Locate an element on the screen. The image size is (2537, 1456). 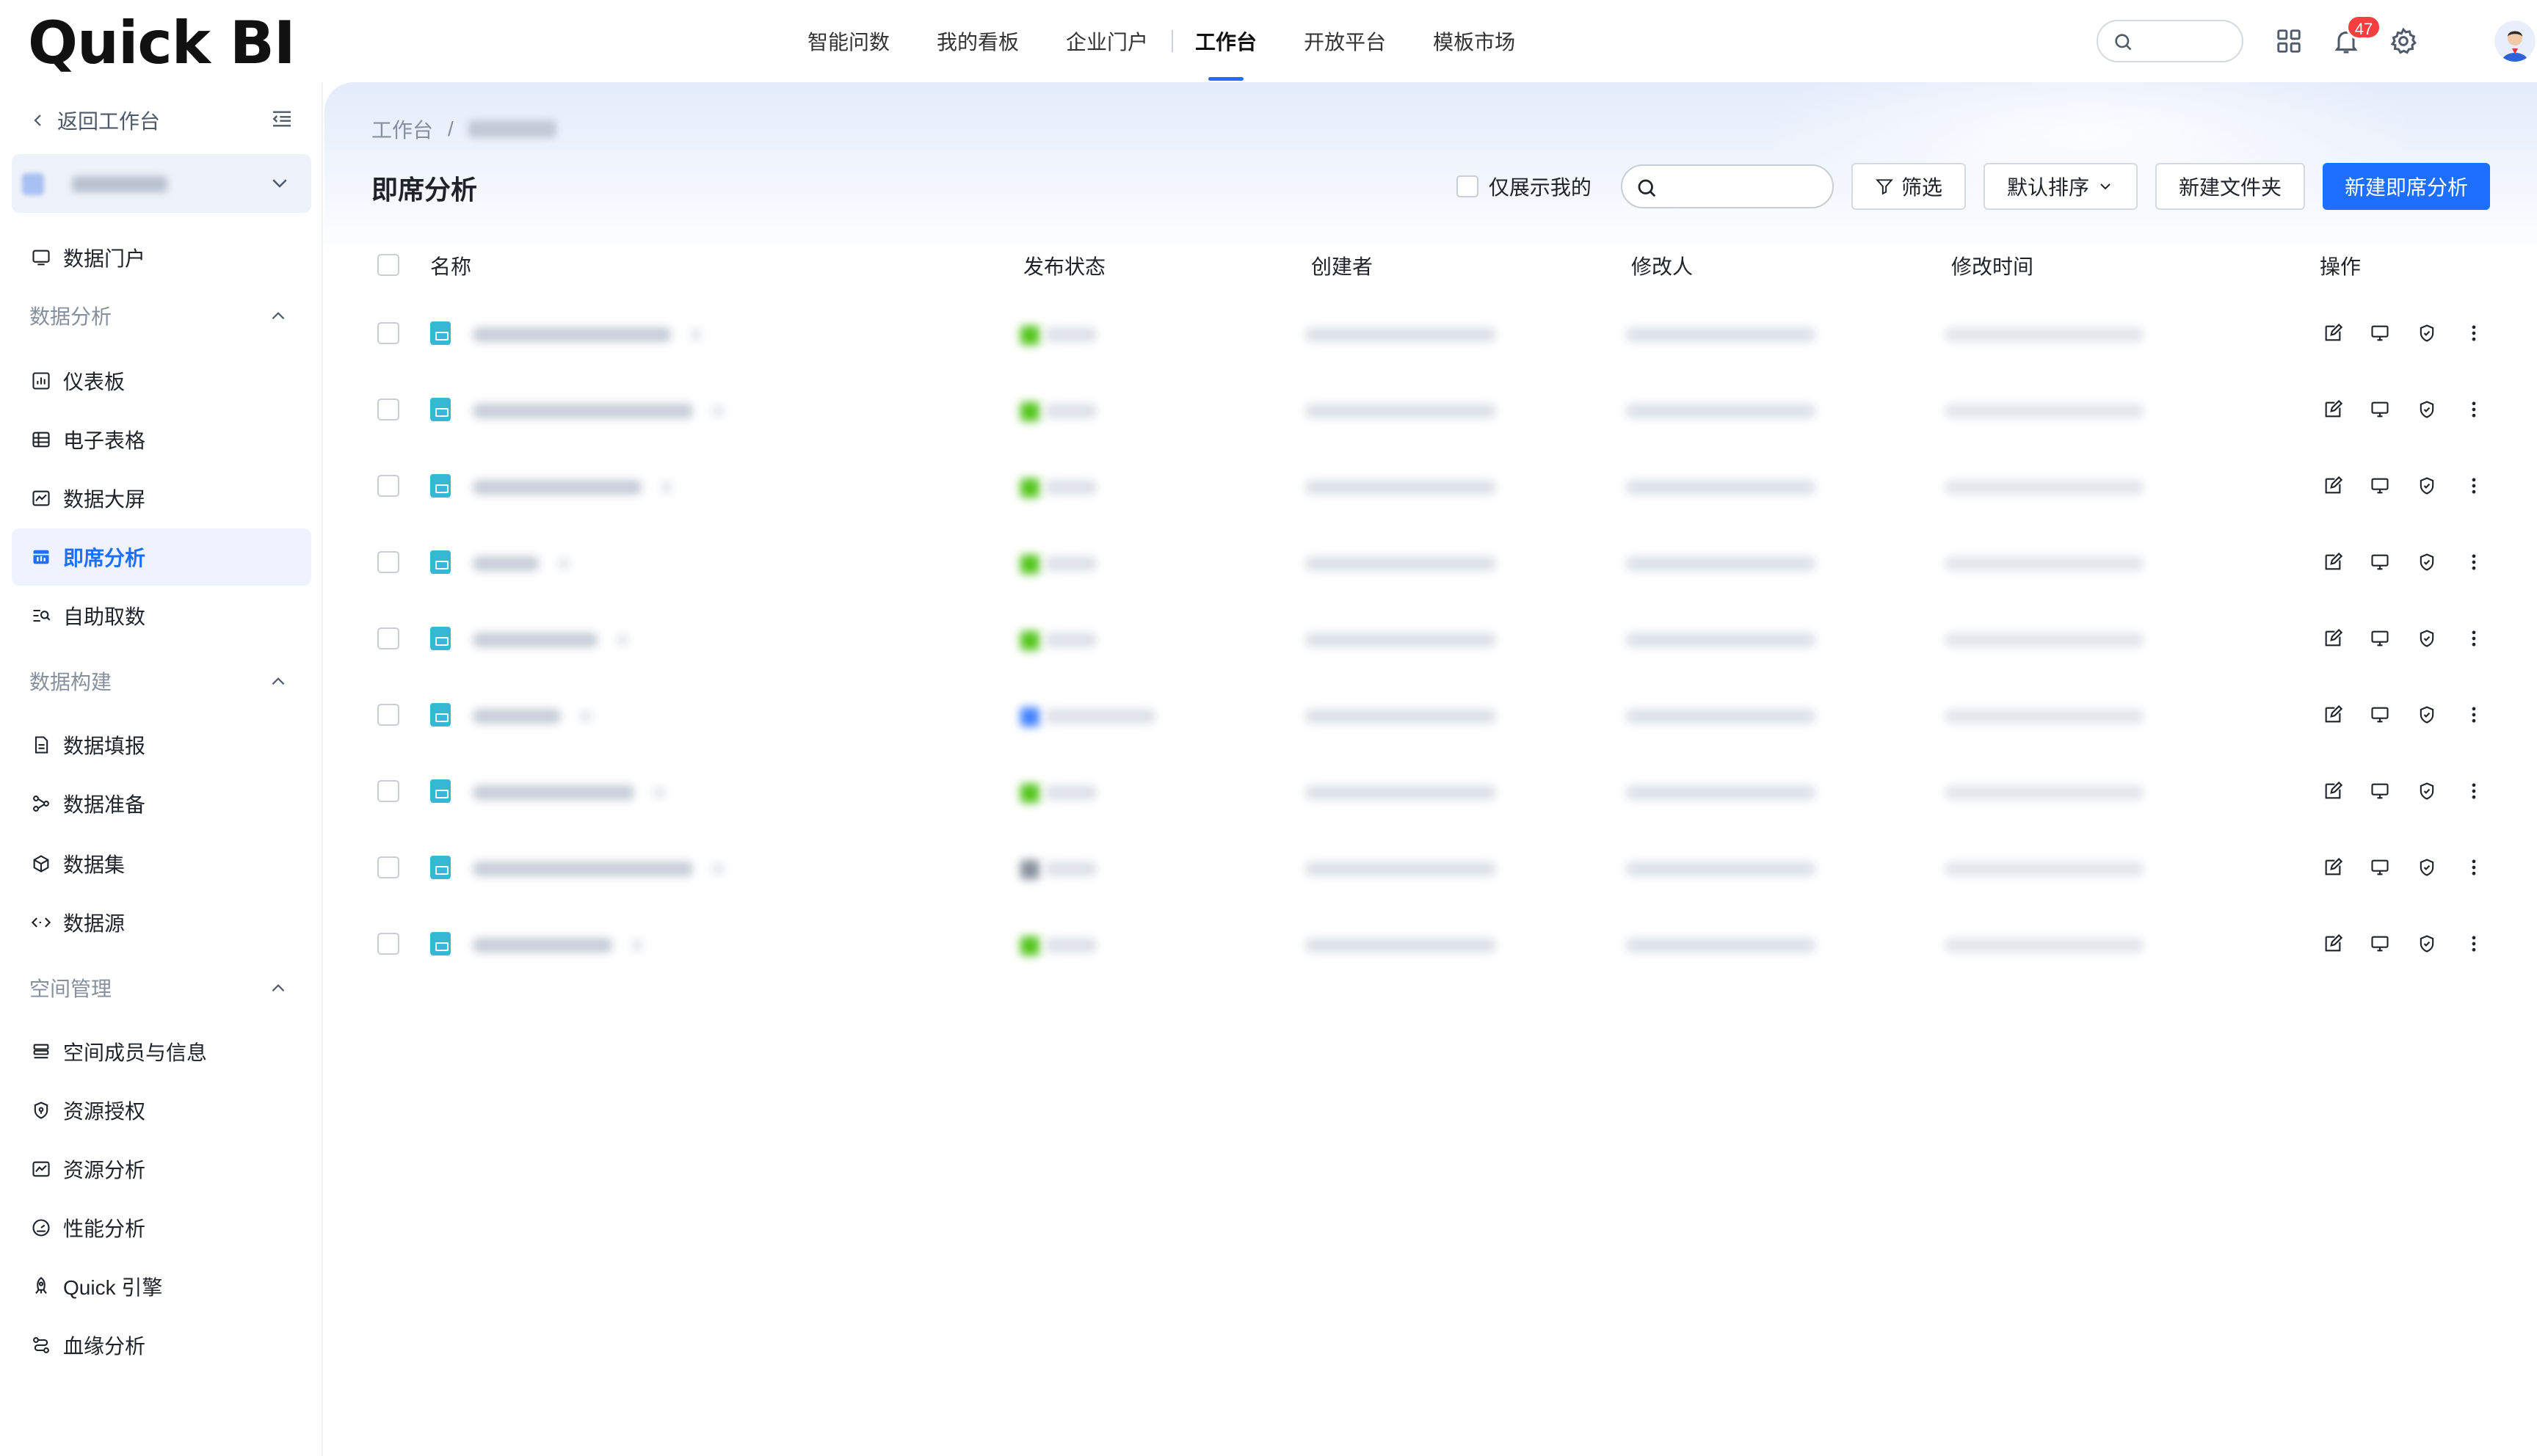
sidebar-item-auth: 资源授权 is located at coordinates (161, 1111).